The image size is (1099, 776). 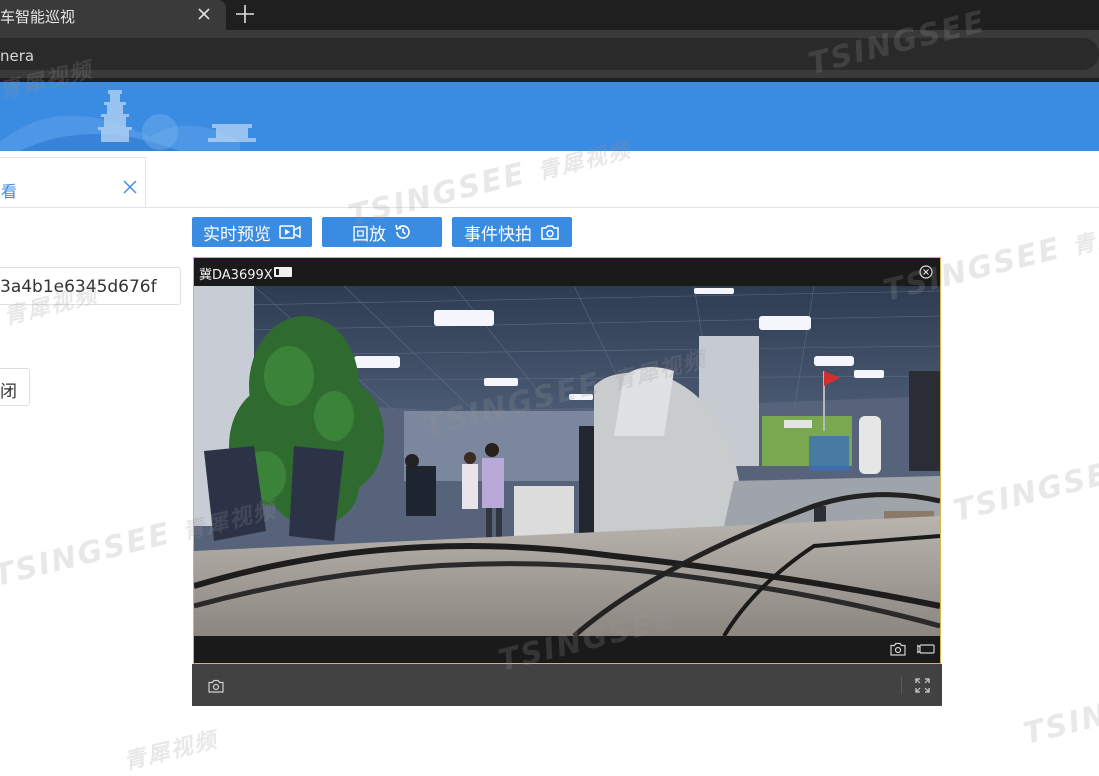 I want to click on plate-number: 冀DA3699X, so click(x=236, y=275).